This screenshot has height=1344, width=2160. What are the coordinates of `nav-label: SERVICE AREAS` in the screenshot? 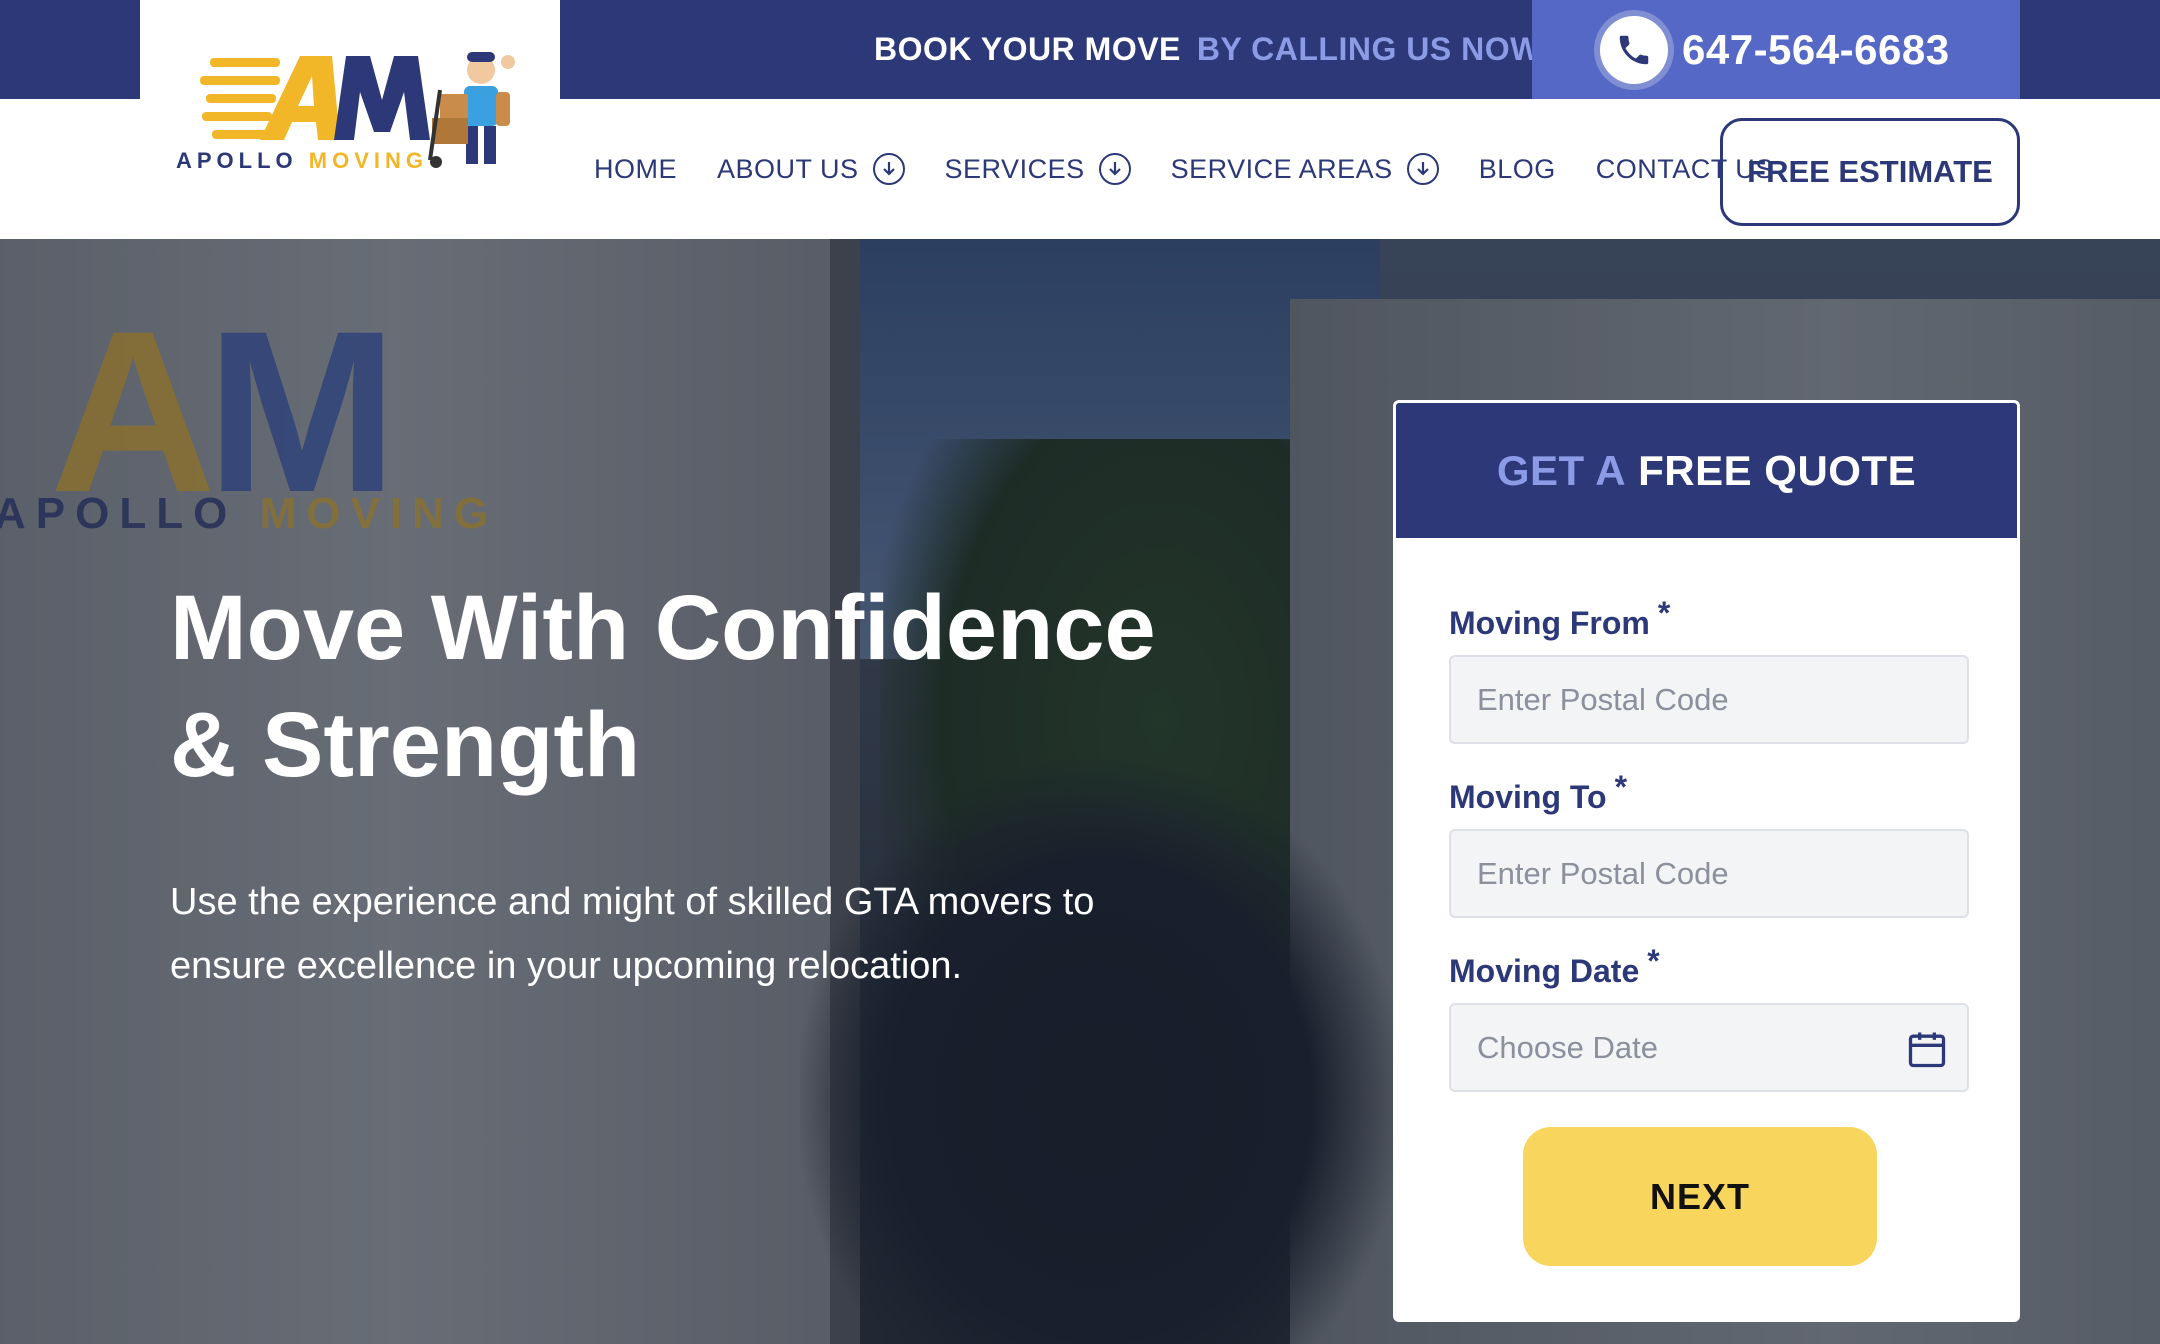 It's located at (1281, 168).